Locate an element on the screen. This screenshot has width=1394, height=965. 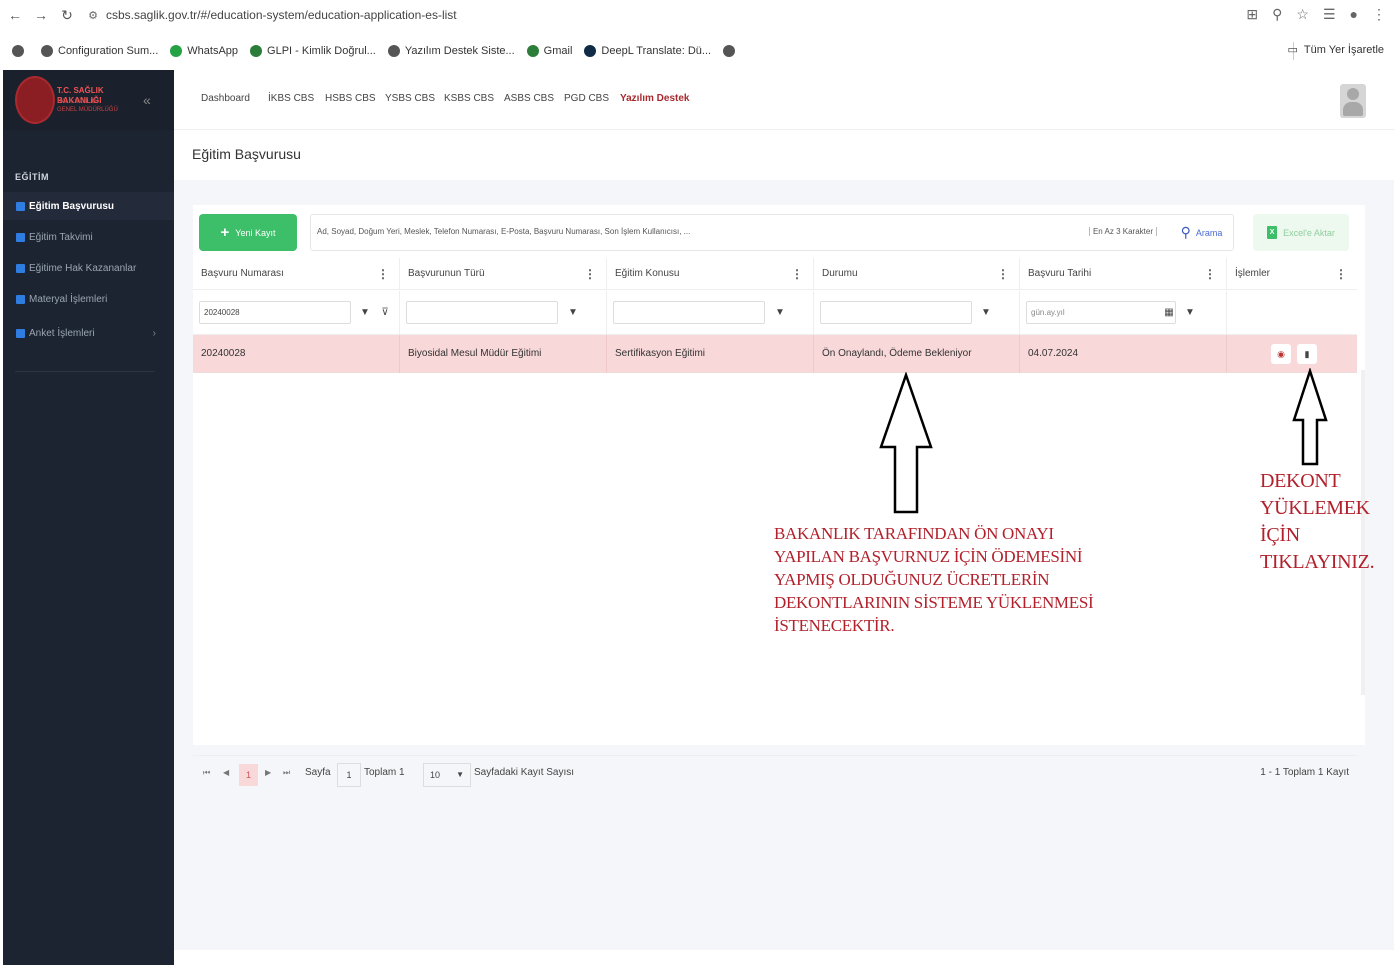
sidebar-item-egitim-takvimi: Eğitim Takvimi is located at coordinates (88, 237).